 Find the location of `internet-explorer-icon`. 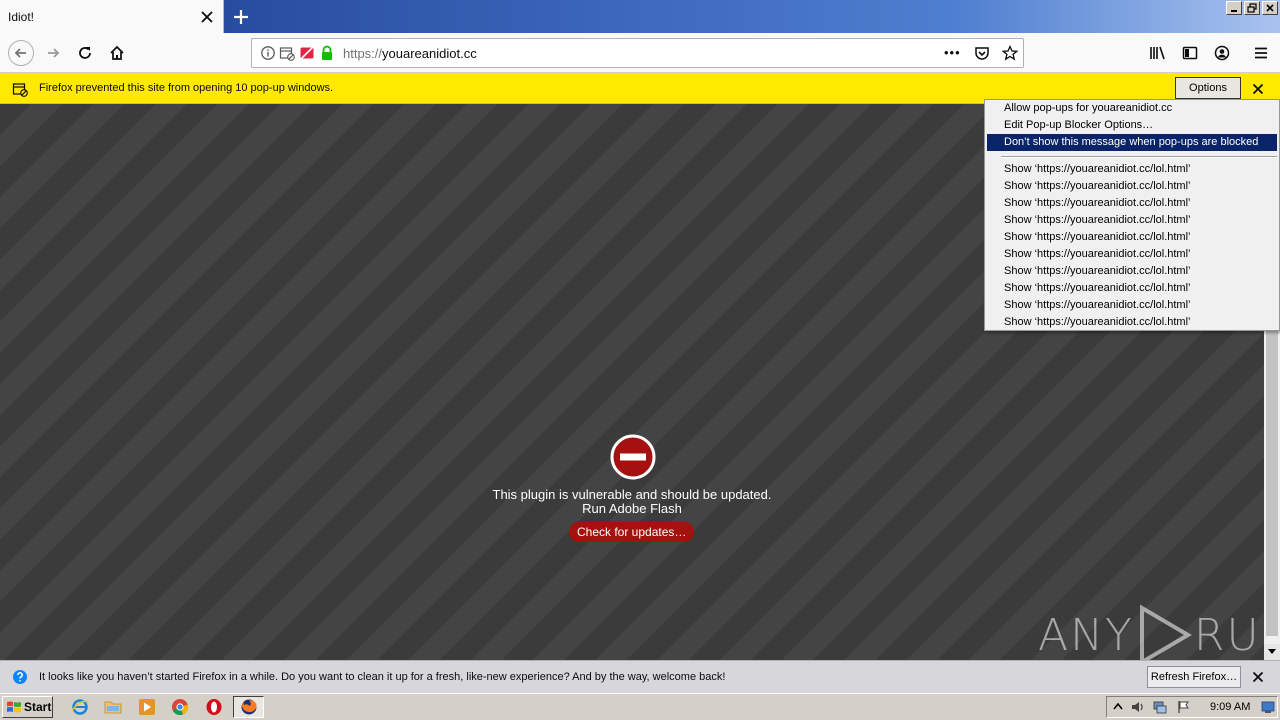

internet-explorer-icon is located at coordinates (80, 707).